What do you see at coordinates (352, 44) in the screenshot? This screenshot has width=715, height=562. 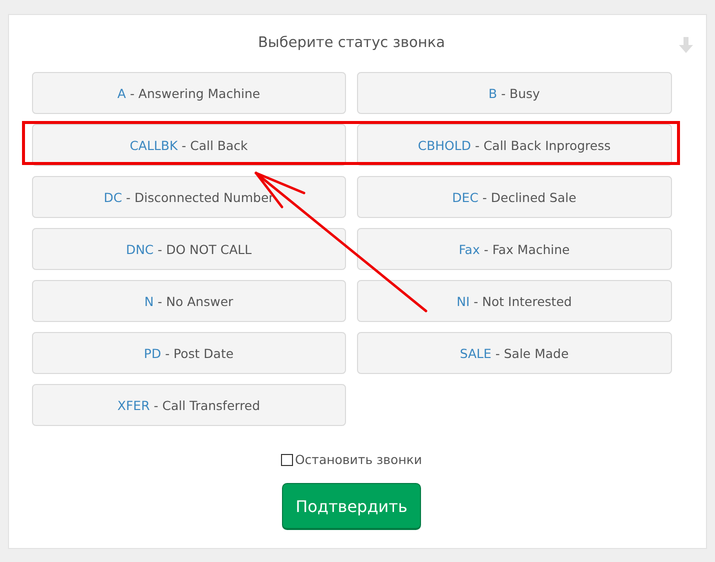 I see `dialog-title: Выберите статус звонка` at bounding box center [352, 44].